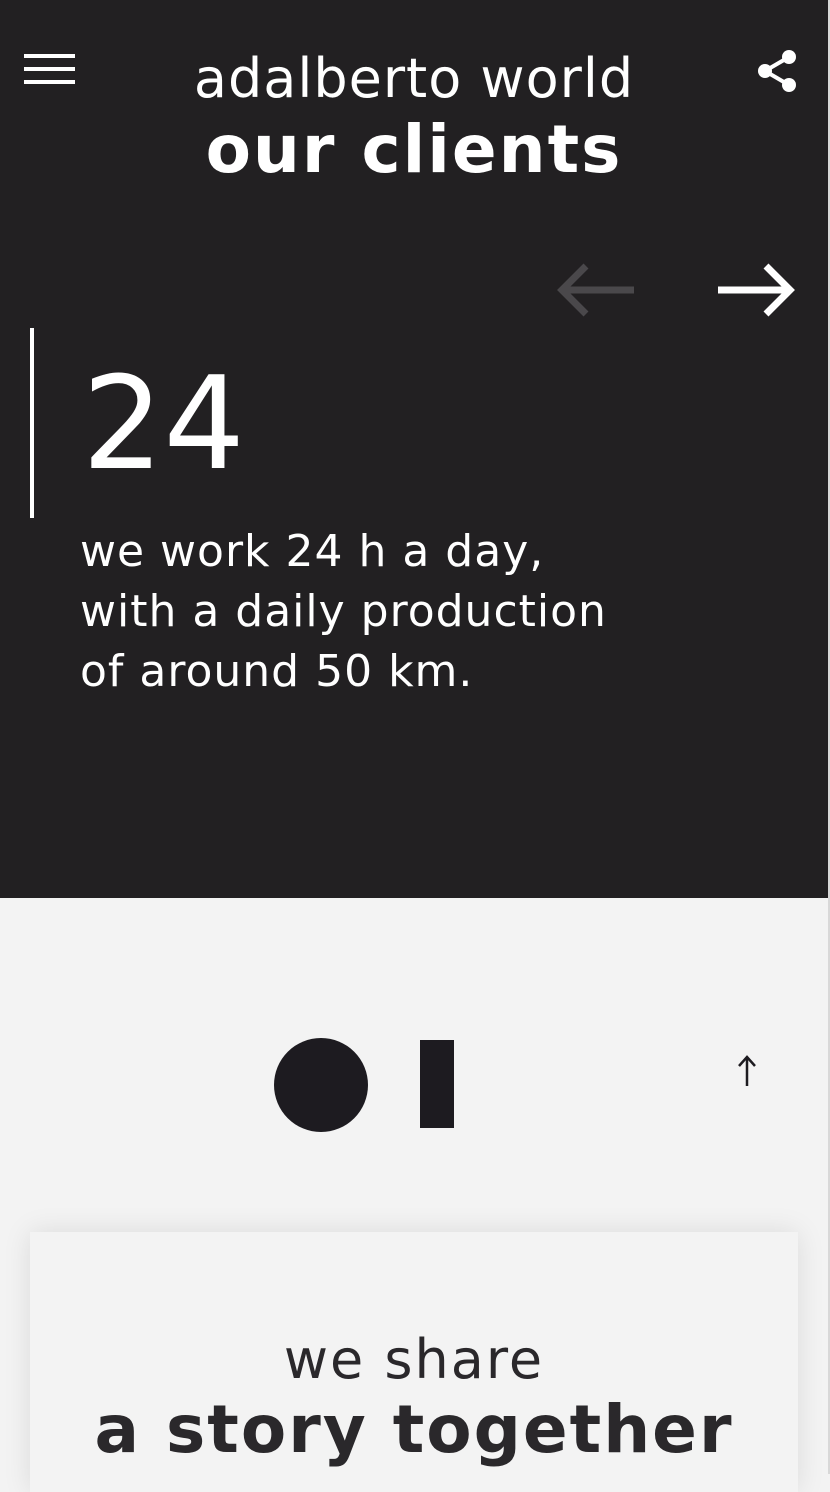  I want to click on page-title: our clients, so click(414, 149).